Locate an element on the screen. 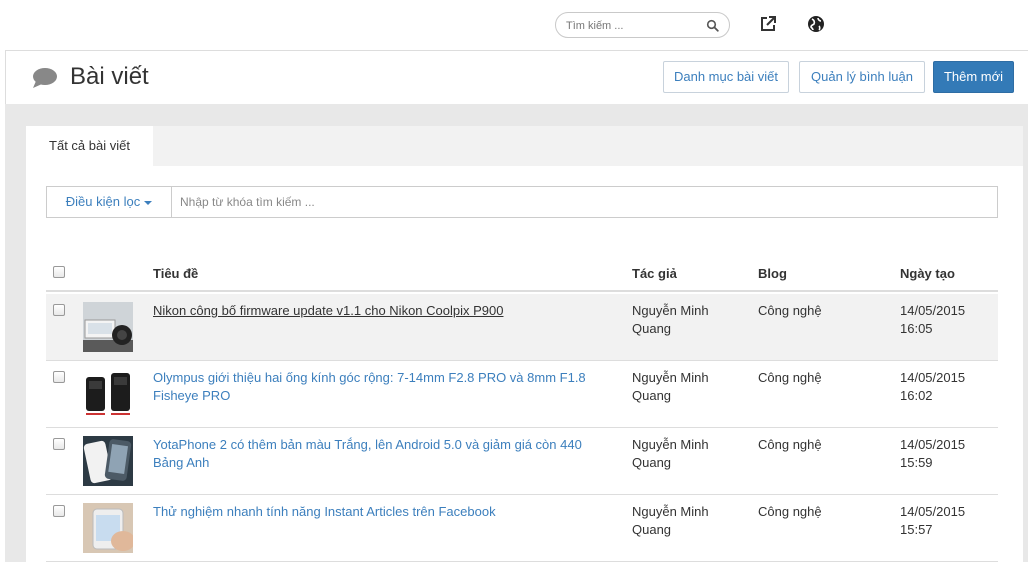 The image size is (1028, 562). global-search is located at coordinates (642, 25).